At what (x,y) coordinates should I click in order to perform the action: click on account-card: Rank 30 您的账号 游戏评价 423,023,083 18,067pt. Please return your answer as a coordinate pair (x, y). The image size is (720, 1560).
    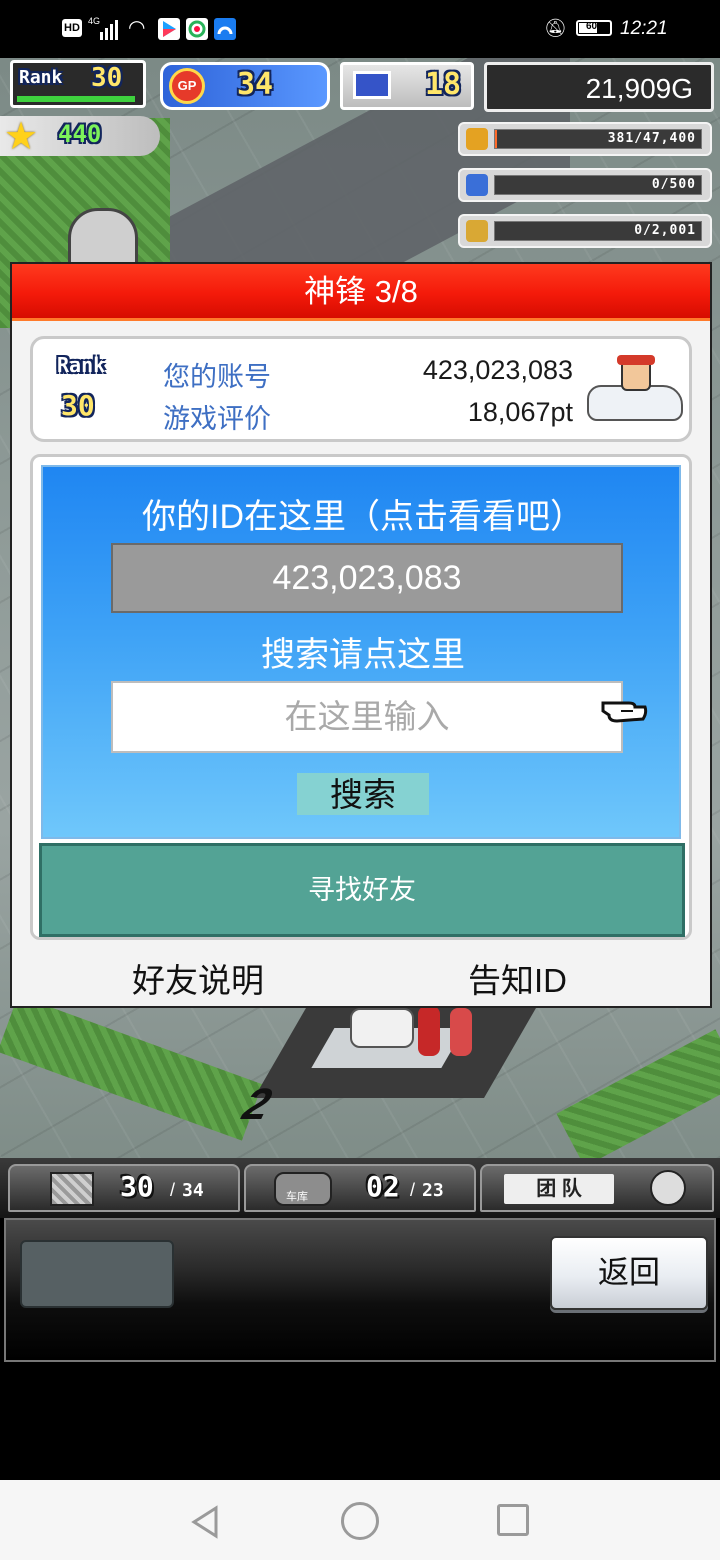
    Looking at the image, I should click on (361, 389).